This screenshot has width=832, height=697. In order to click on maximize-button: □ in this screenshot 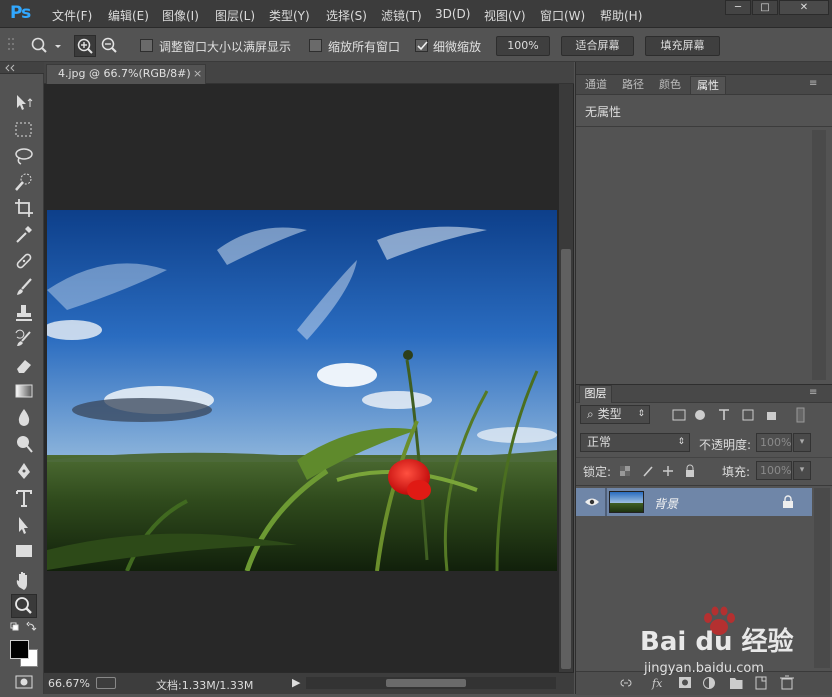, I will do `click(765, 7)`.